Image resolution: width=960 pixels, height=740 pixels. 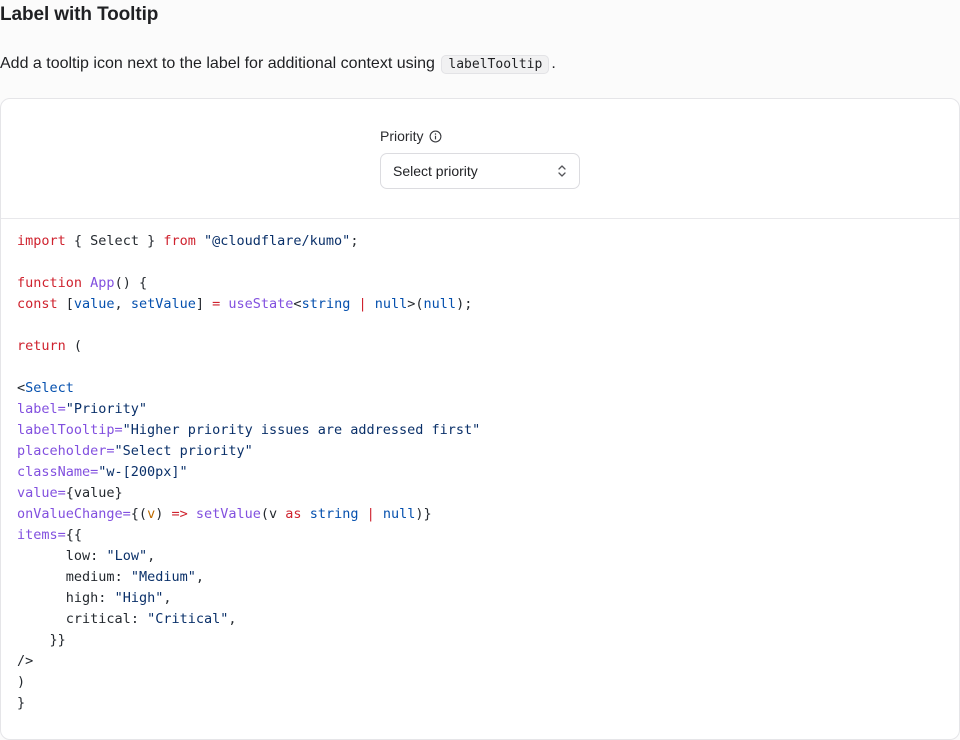 I want to click on info-icon, so click(x=435, y=136).